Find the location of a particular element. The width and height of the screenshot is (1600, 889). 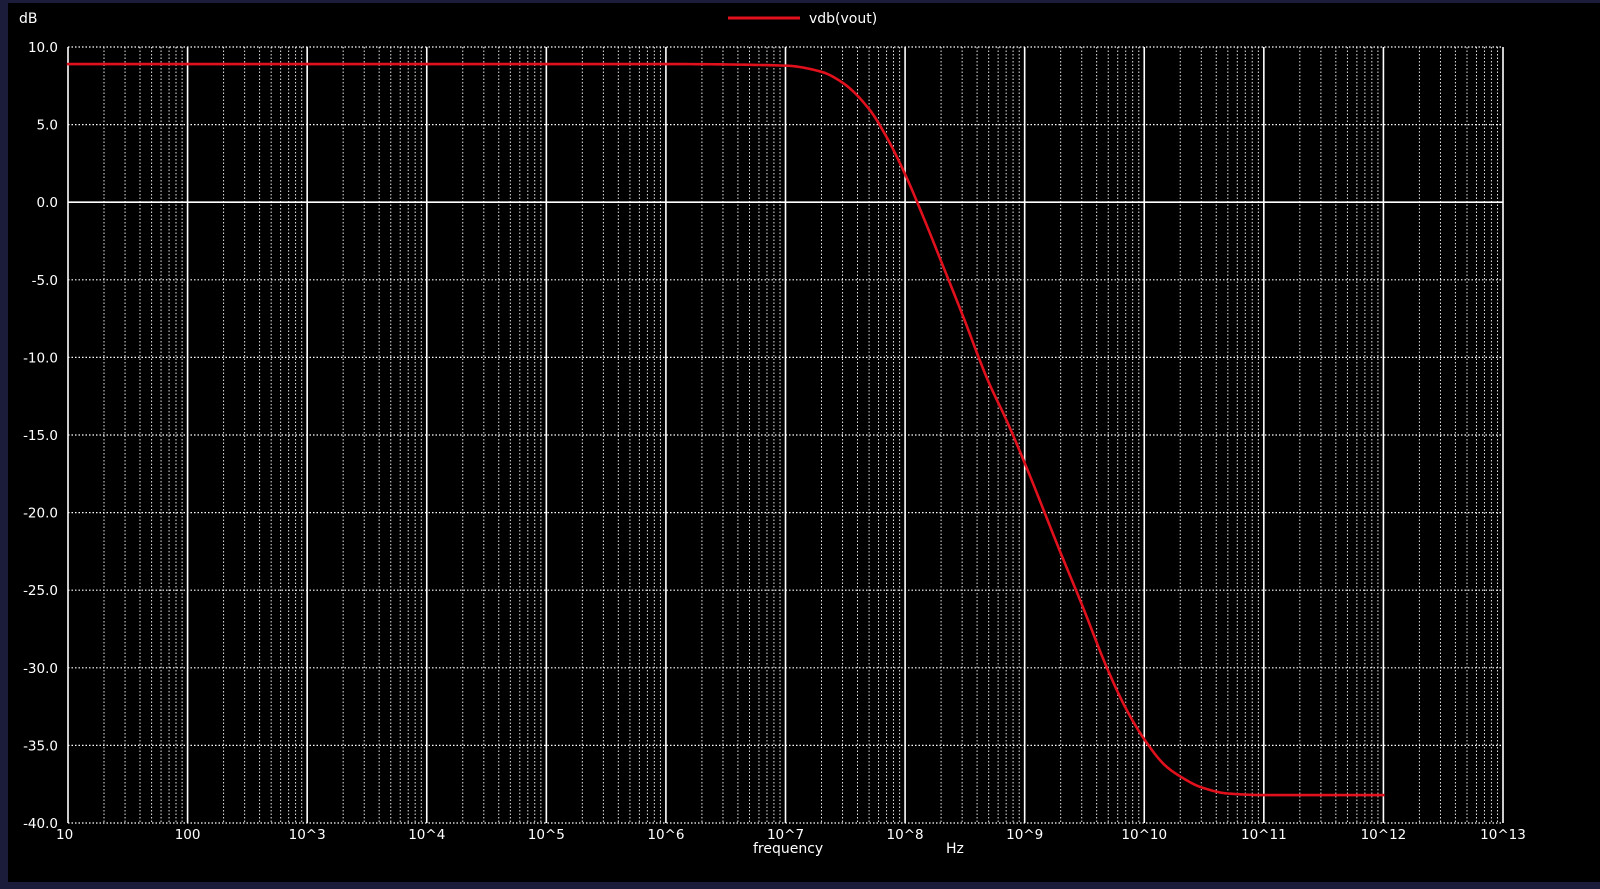

x-tick-label: 10 is located at coordinates (64, 835).